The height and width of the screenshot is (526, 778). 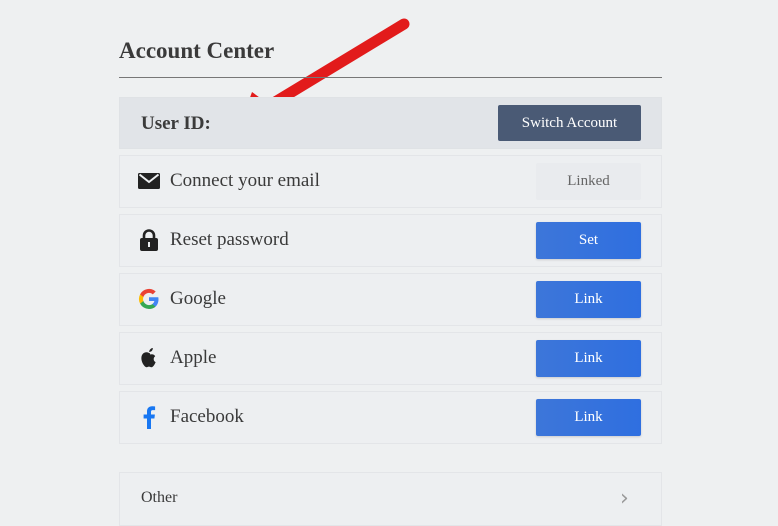 I want to click on row-apple: Apple Link, so click(x=390, y=358).